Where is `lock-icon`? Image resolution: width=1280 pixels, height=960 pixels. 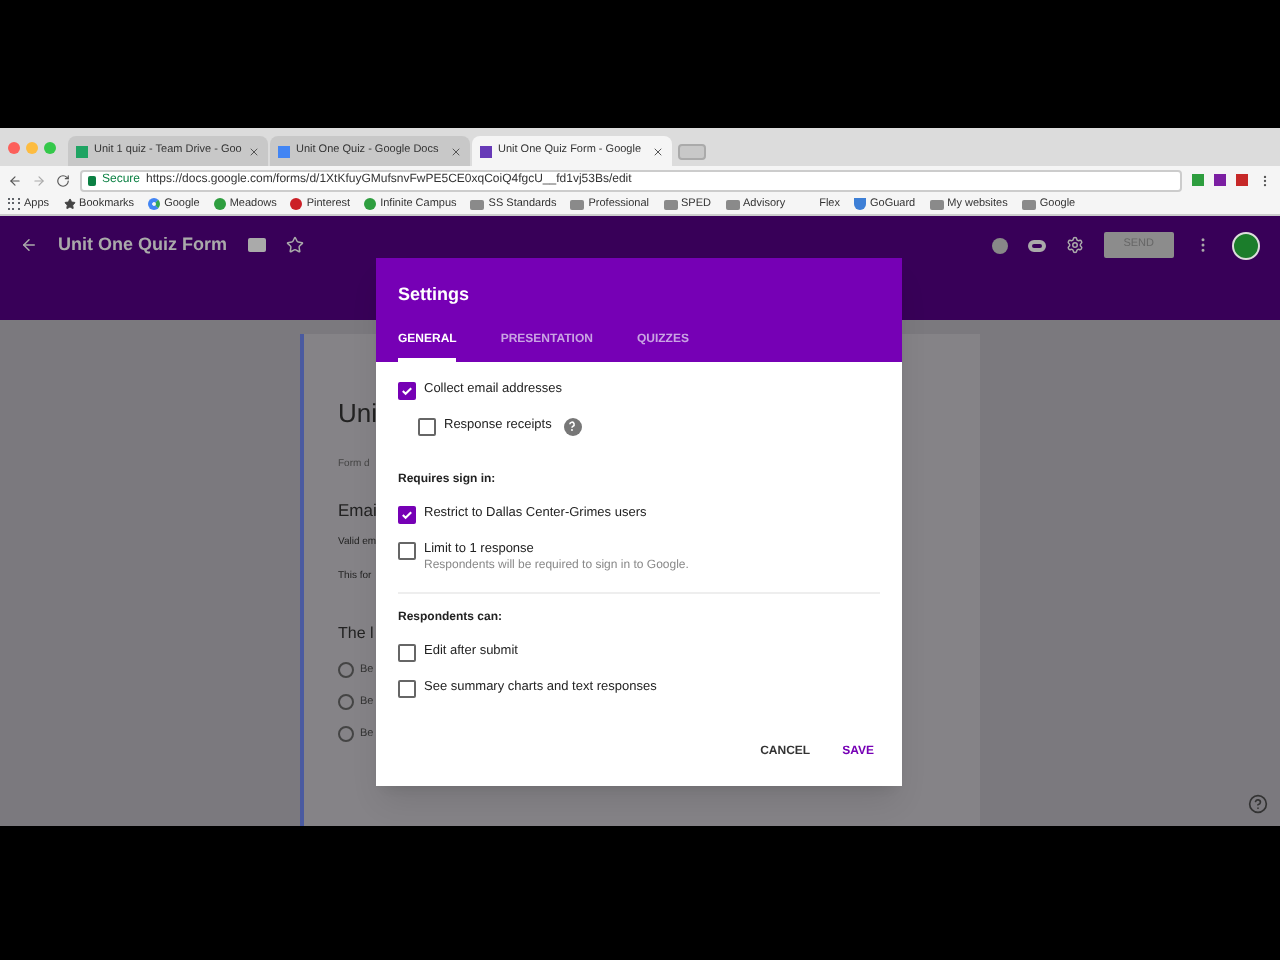
lock-icon is located at coordinates (92, 180).